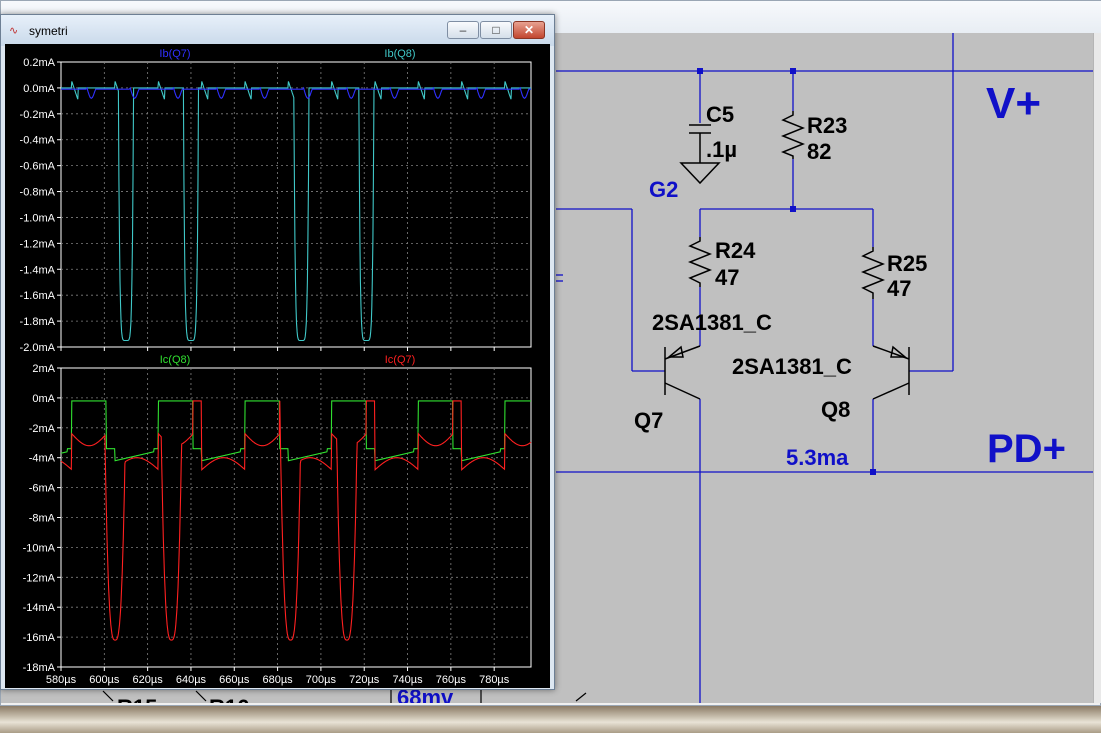 The height and width of the screenshot is (733, 1101). Describe the element at coordinates (819, 151) in the screenshot. I see `r23-value: 82` at that location.